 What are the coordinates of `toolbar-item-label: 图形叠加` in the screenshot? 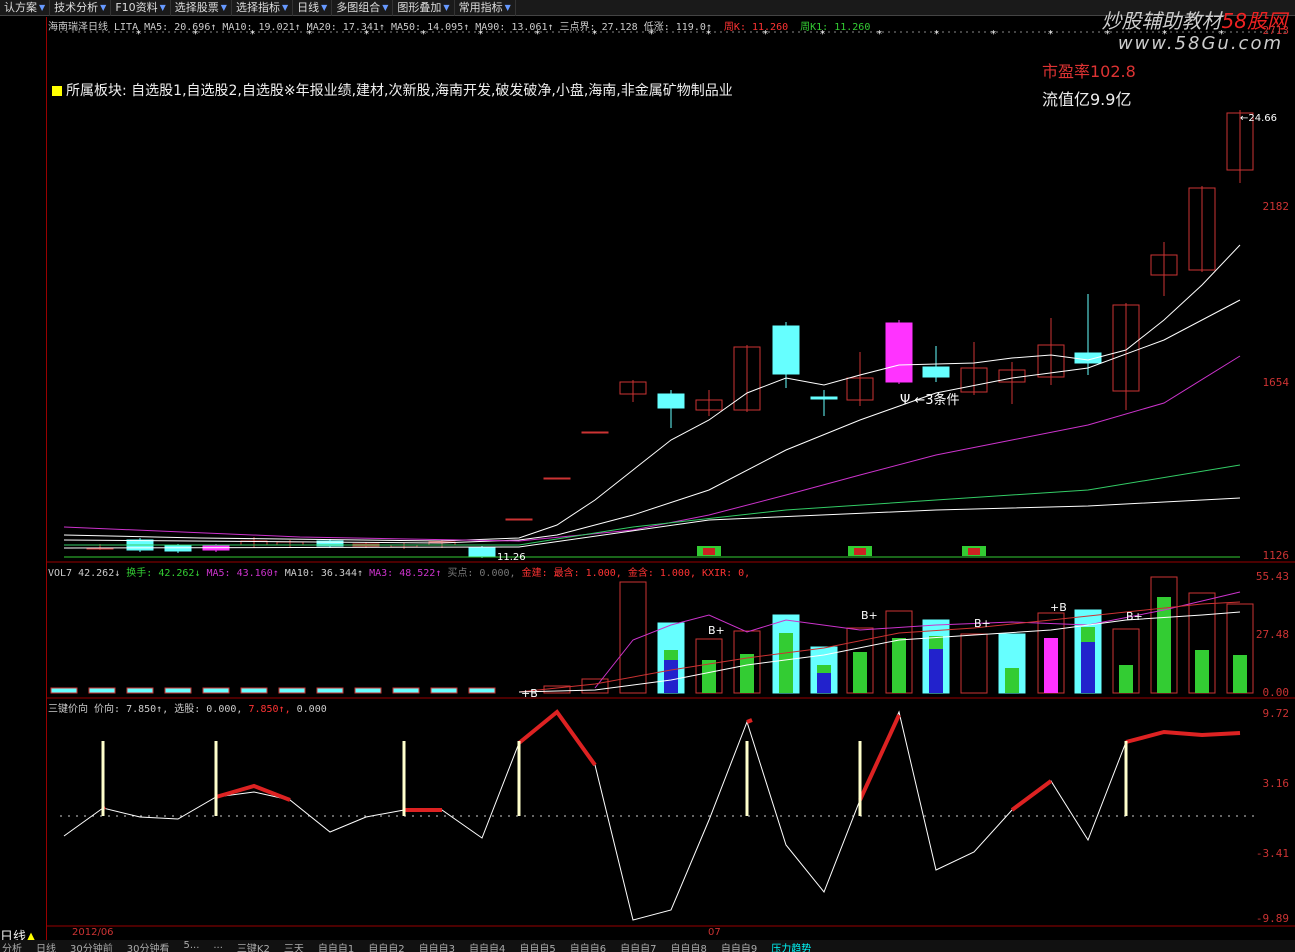 It's located at (419, 7).